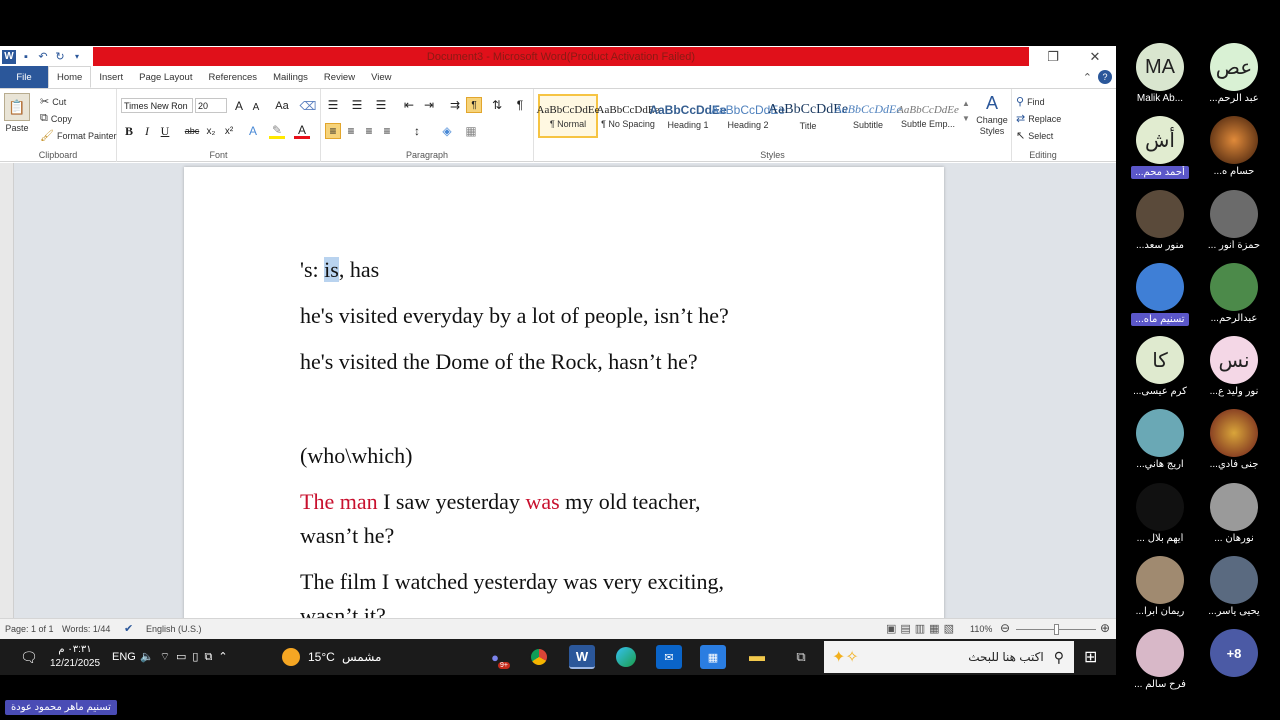 The height and width of the screenshot is (720, 1280). Describe the element at coordinates (1038, 118) in the screenshot. I see `replace-button: ⇄ Replace` at that location.